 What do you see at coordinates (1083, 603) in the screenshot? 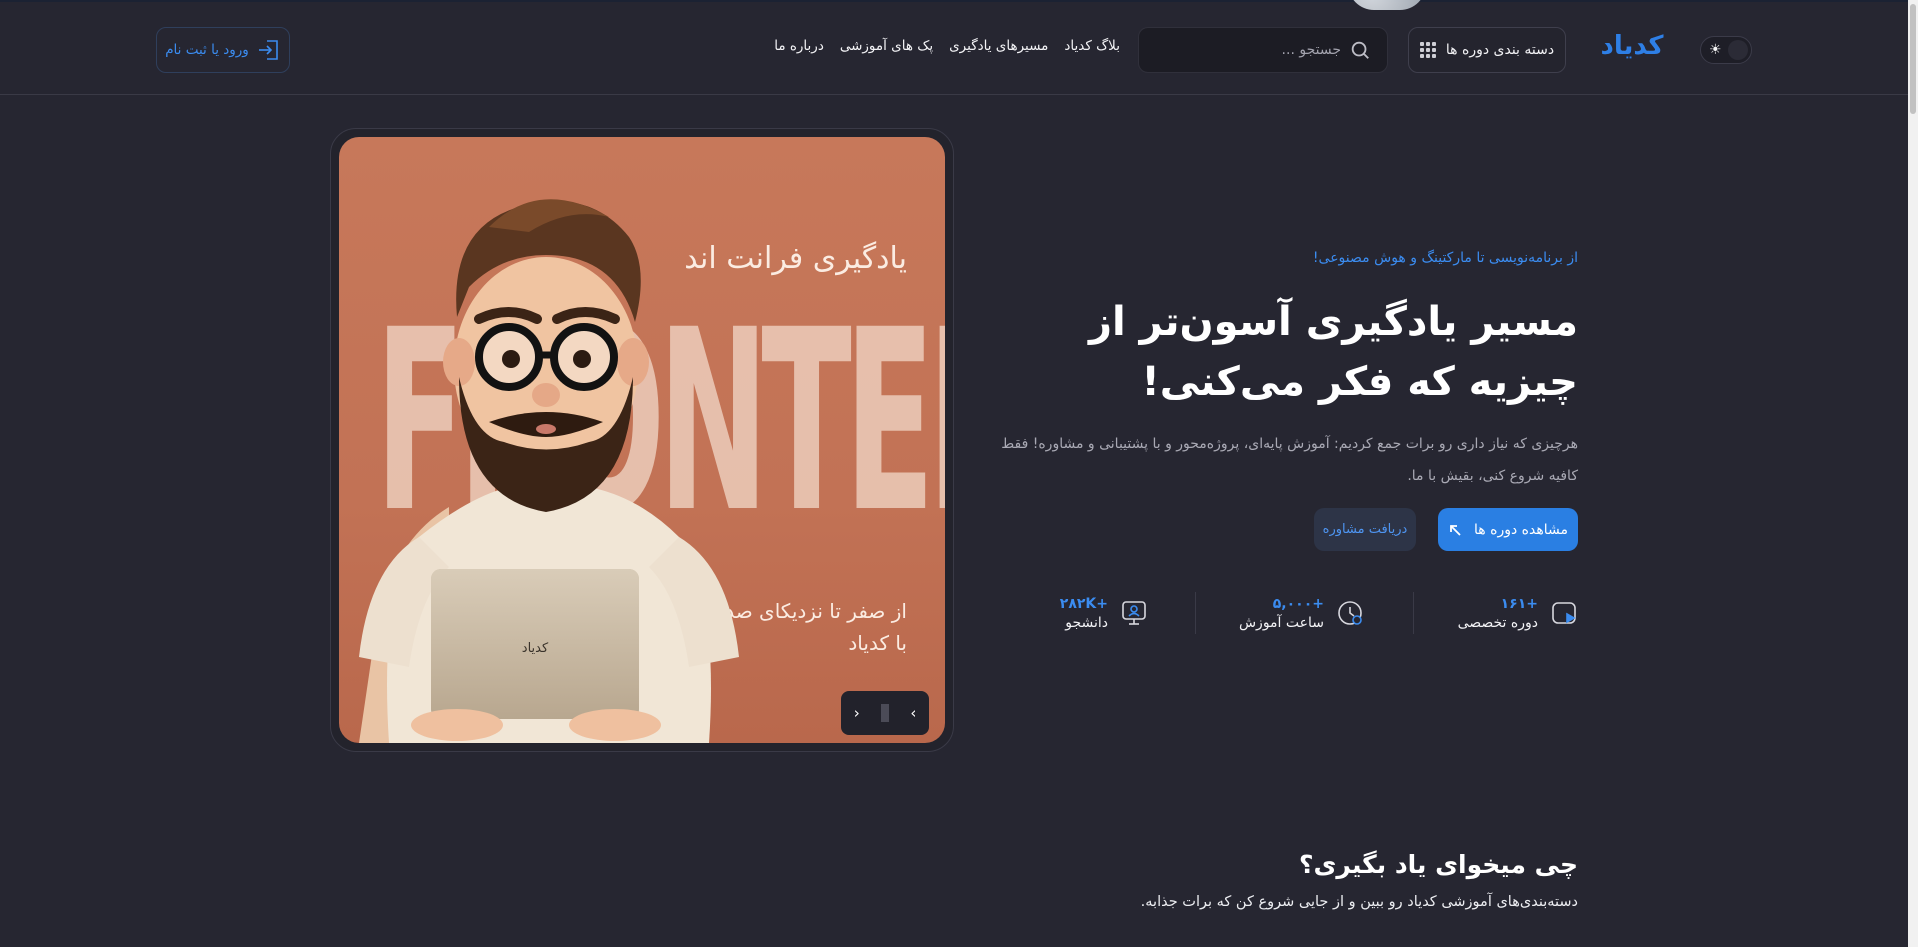
I see `stat-students-value: +۲۸۲K` at bounding box center [1083, 603].